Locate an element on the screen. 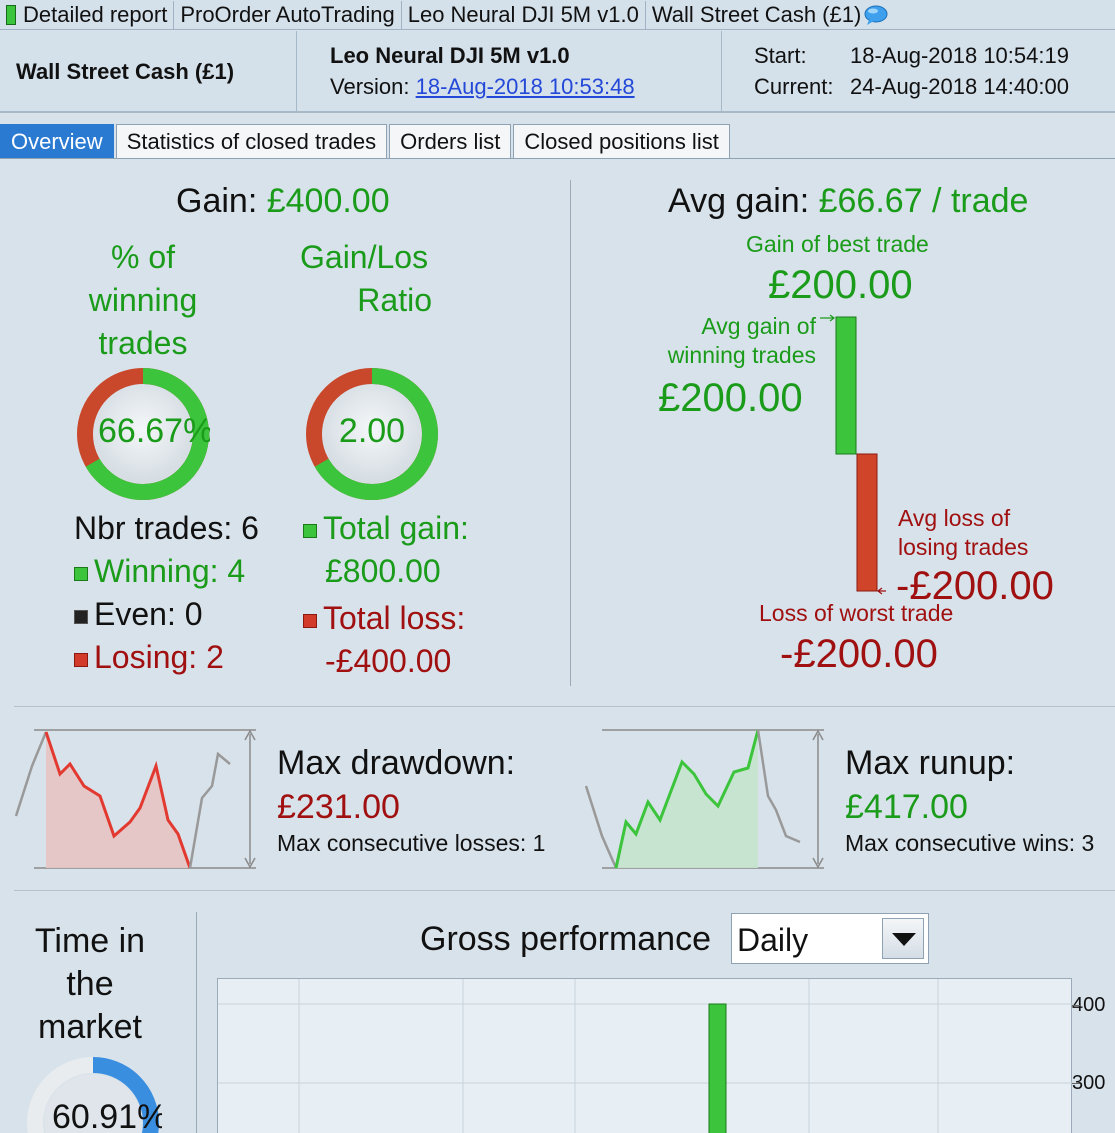  drawdown-sparkline is located at coordinates (135, 799).